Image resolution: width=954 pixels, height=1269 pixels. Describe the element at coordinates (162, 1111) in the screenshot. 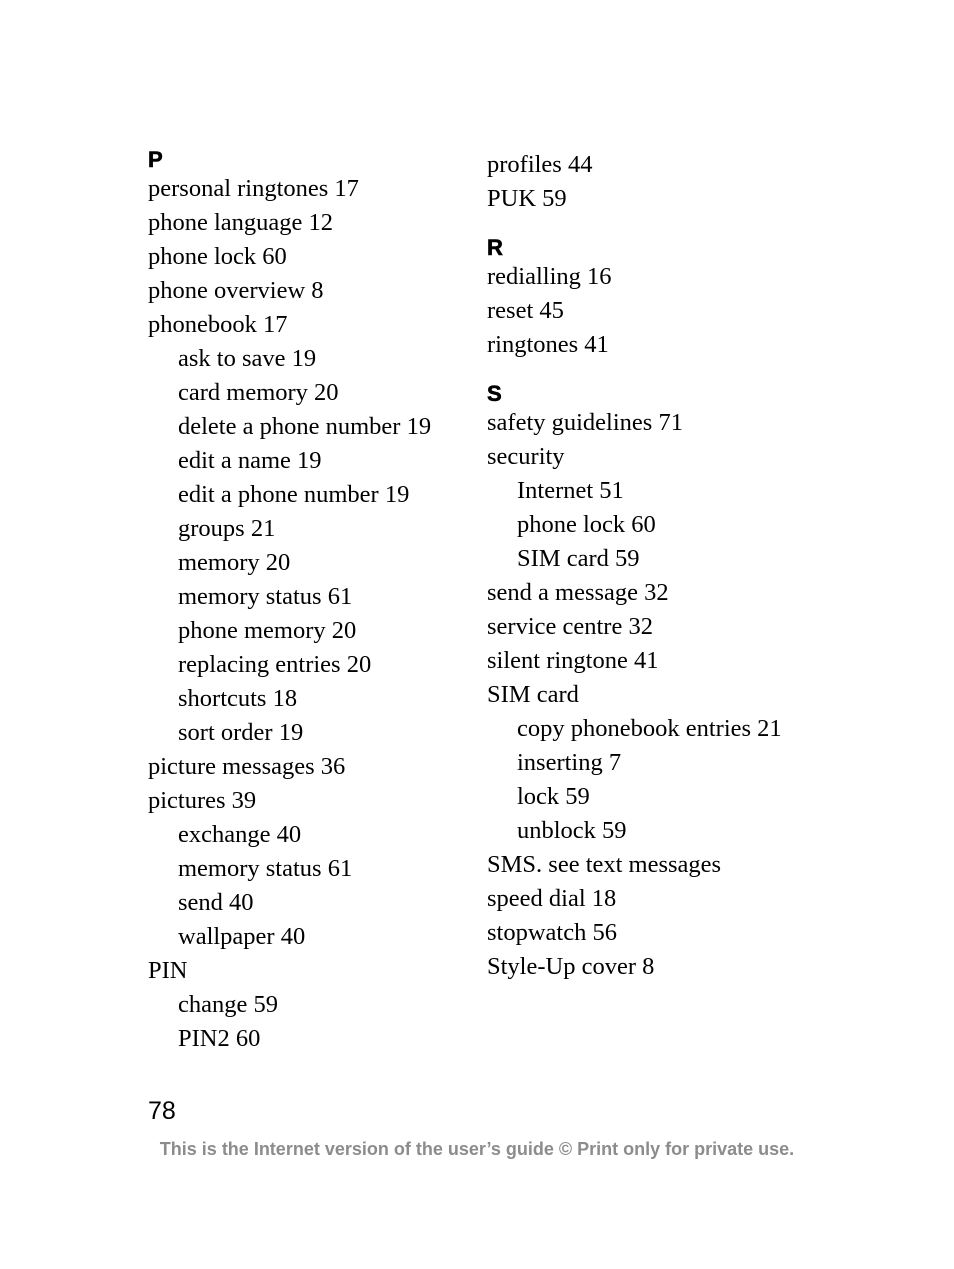

I see `page-number: 78` at that location.